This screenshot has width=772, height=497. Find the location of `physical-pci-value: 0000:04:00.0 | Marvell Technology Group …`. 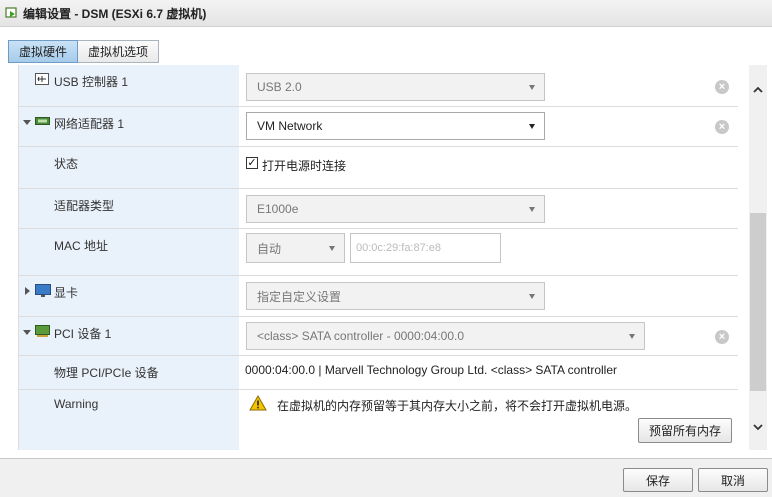

physical-pci-value: 0000:04:00.0 | Marvell Technology Group … is located at coordinates (431, 370).